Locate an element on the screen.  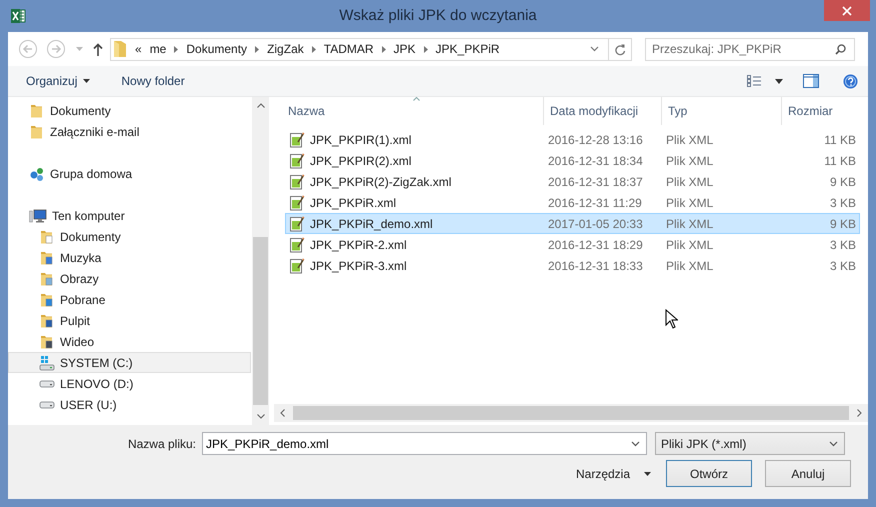
nav-item: Pulpit is located at coordinates (130, 320).